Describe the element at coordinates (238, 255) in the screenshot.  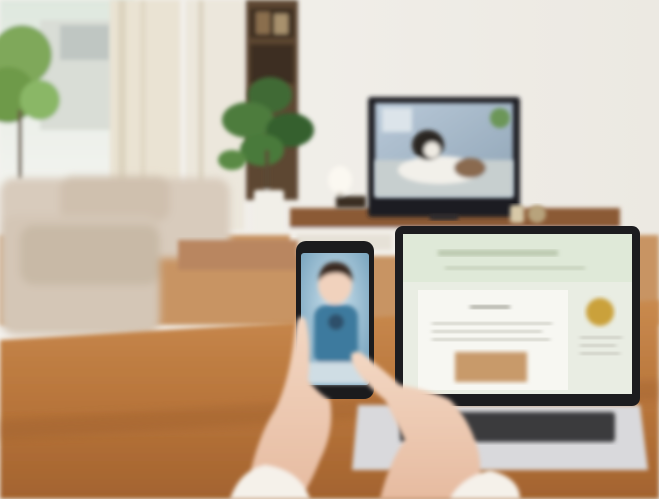
I see `coffee-table` at that location.